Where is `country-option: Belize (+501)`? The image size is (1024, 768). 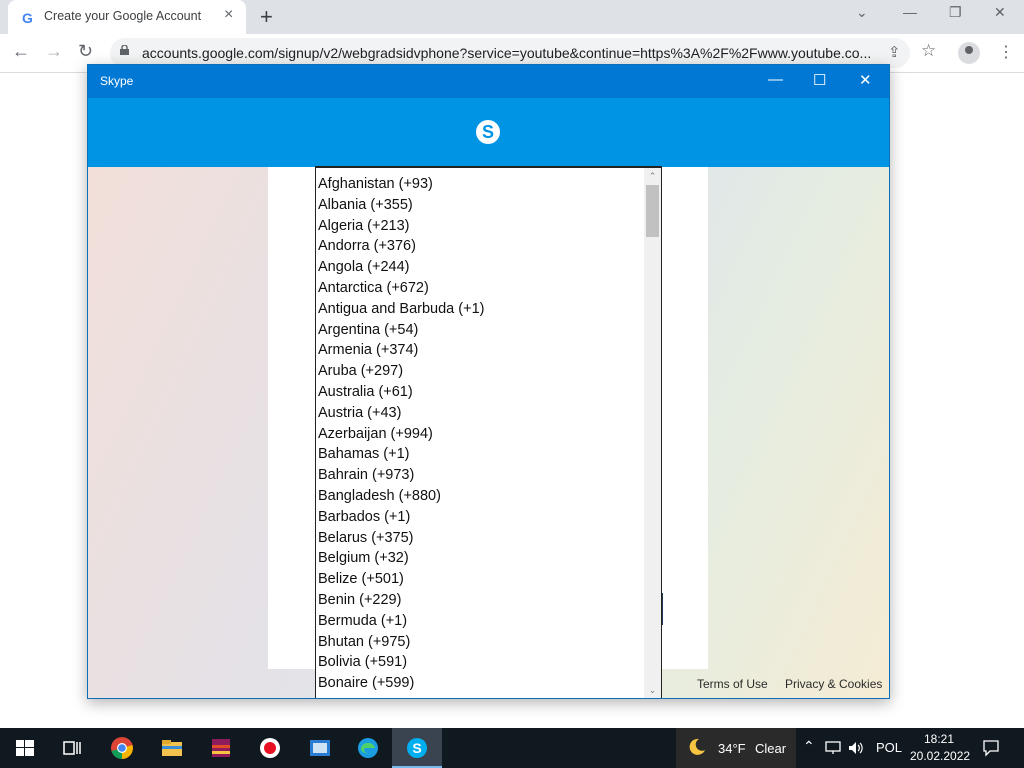 country-option: Belize (+501) is located at coordinates (480, 579).